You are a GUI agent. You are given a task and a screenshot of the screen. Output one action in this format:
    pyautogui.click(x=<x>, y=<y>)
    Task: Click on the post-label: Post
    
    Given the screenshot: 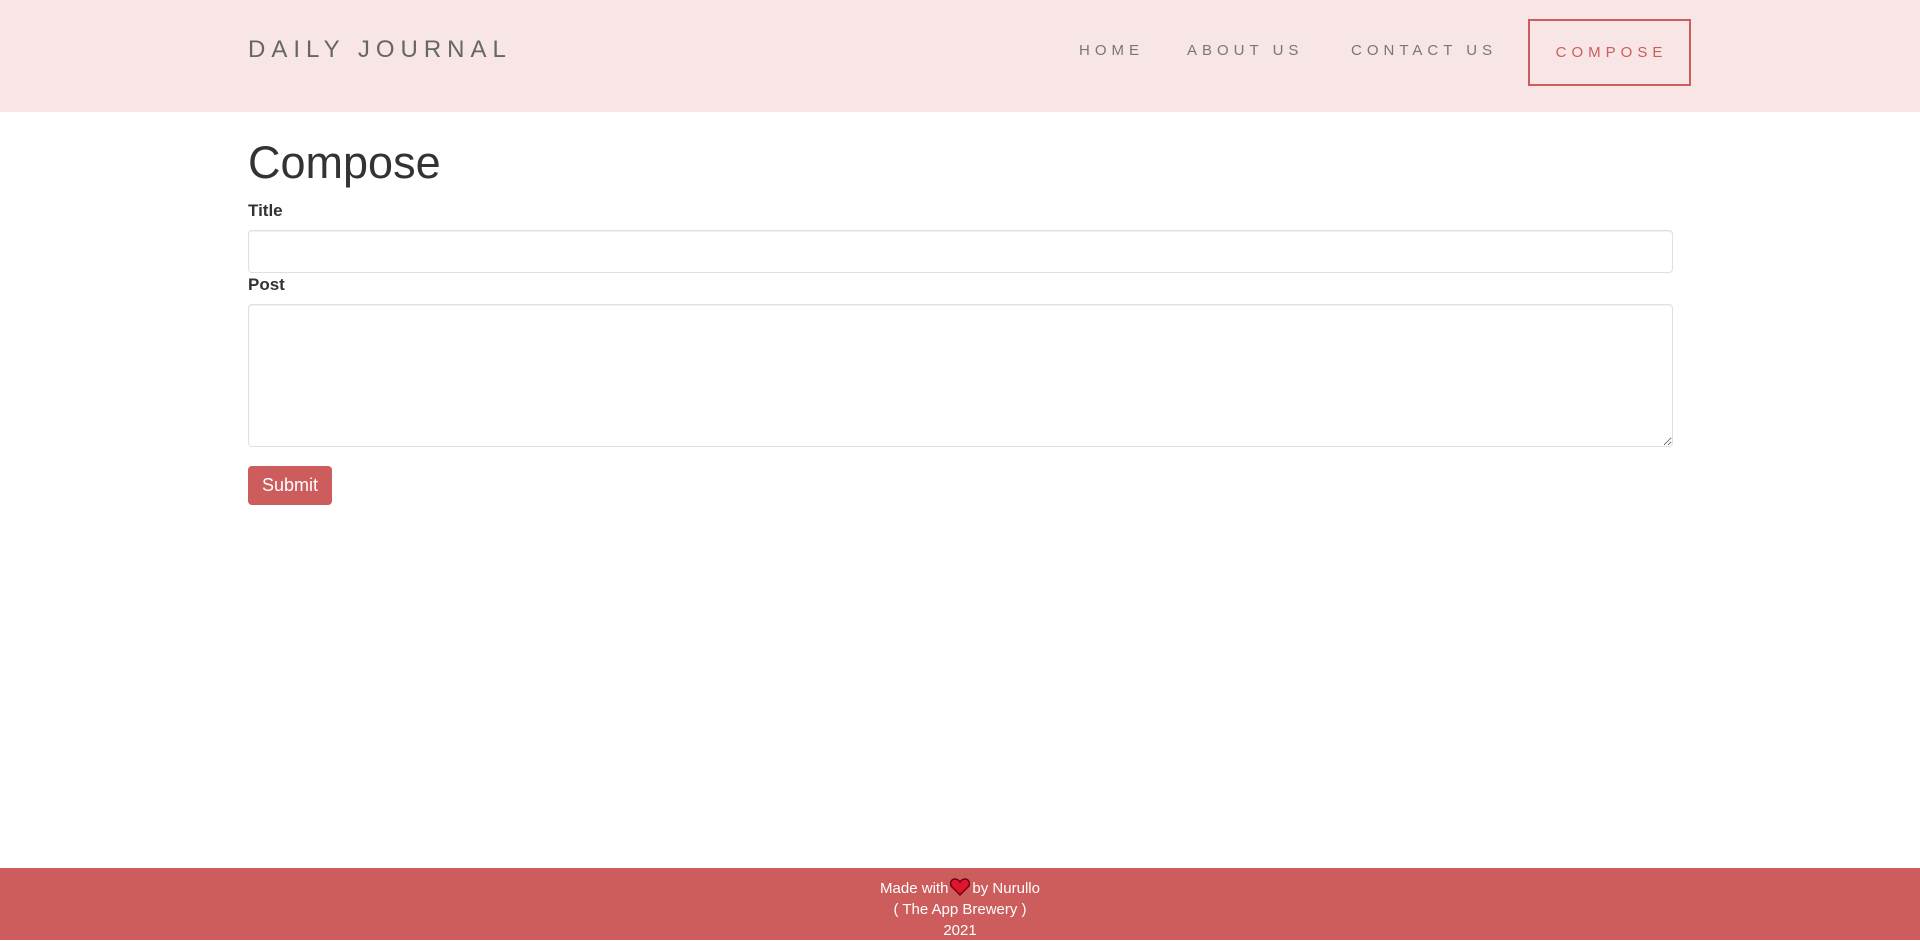 What is the action you would take?
    pyautogui.click(x=266, y=284)
    